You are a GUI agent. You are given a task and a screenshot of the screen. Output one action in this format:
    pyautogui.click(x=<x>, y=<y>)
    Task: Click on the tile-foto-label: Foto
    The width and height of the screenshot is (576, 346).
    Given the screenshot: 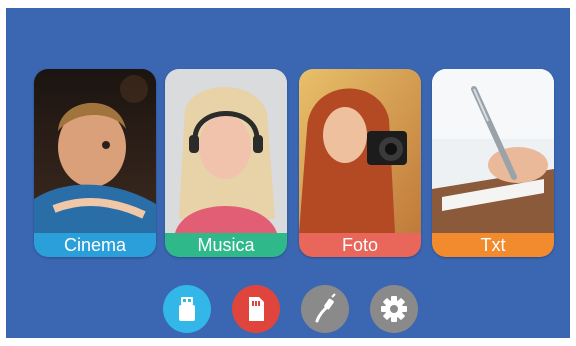 What is the action you would take?
    pyautogui.click(x=360, y=245)
    